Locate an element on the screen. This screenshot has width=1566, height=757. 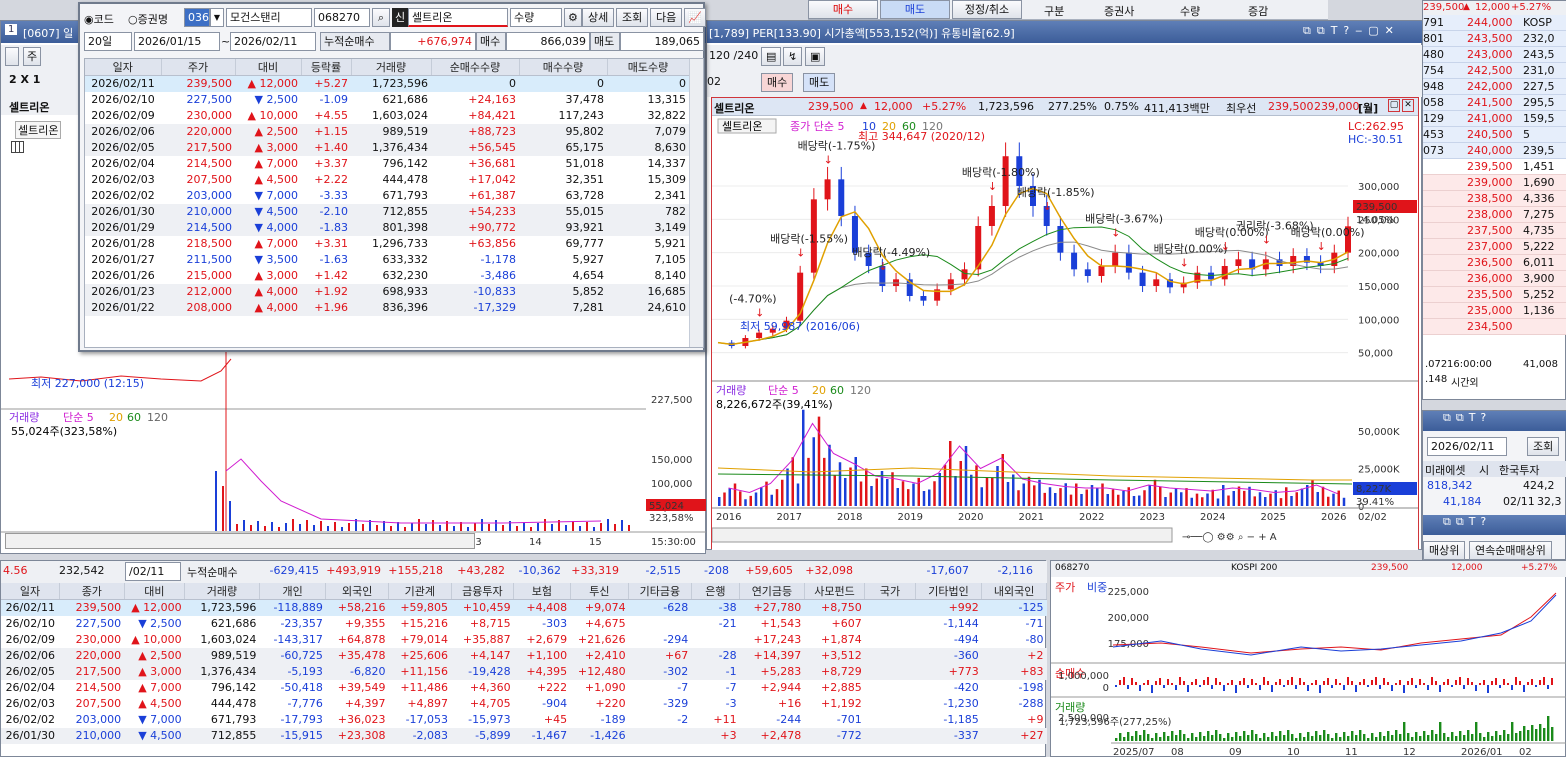
code-dropdown-icon: ▼ is located at coordinates (217, 17).